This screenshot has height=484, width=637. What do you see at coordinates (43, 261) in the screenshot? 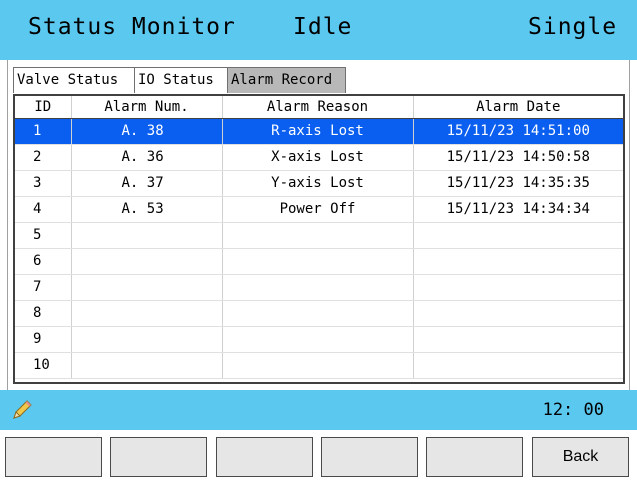
I see `cell-id: 6` at bounding box center [43, 261].